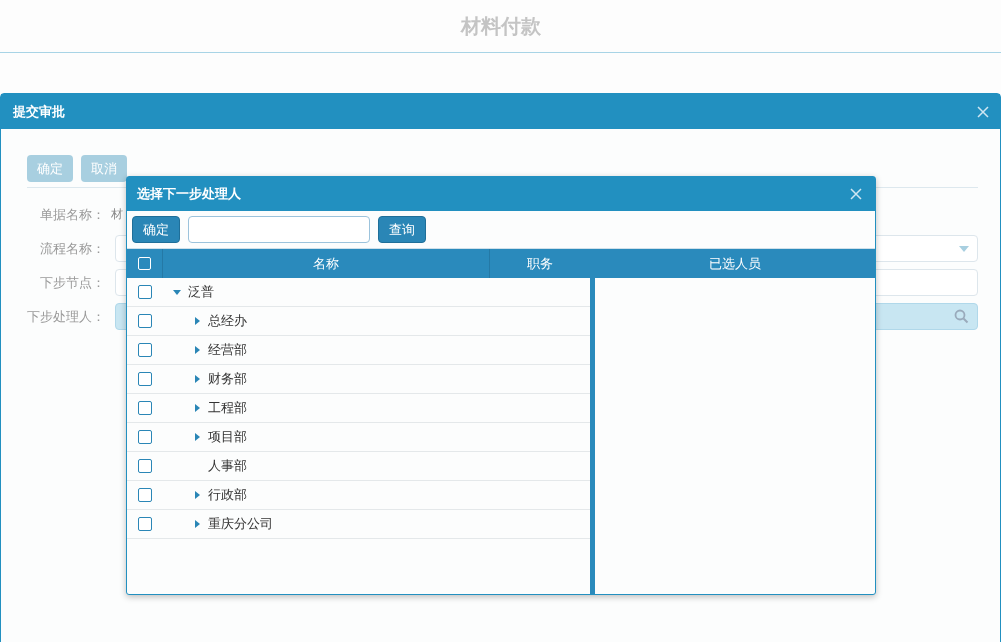  What do you see at coordinates (402, 229) in the screenshot?
I see `search-button: 查询` at bounding box center [402, 229].